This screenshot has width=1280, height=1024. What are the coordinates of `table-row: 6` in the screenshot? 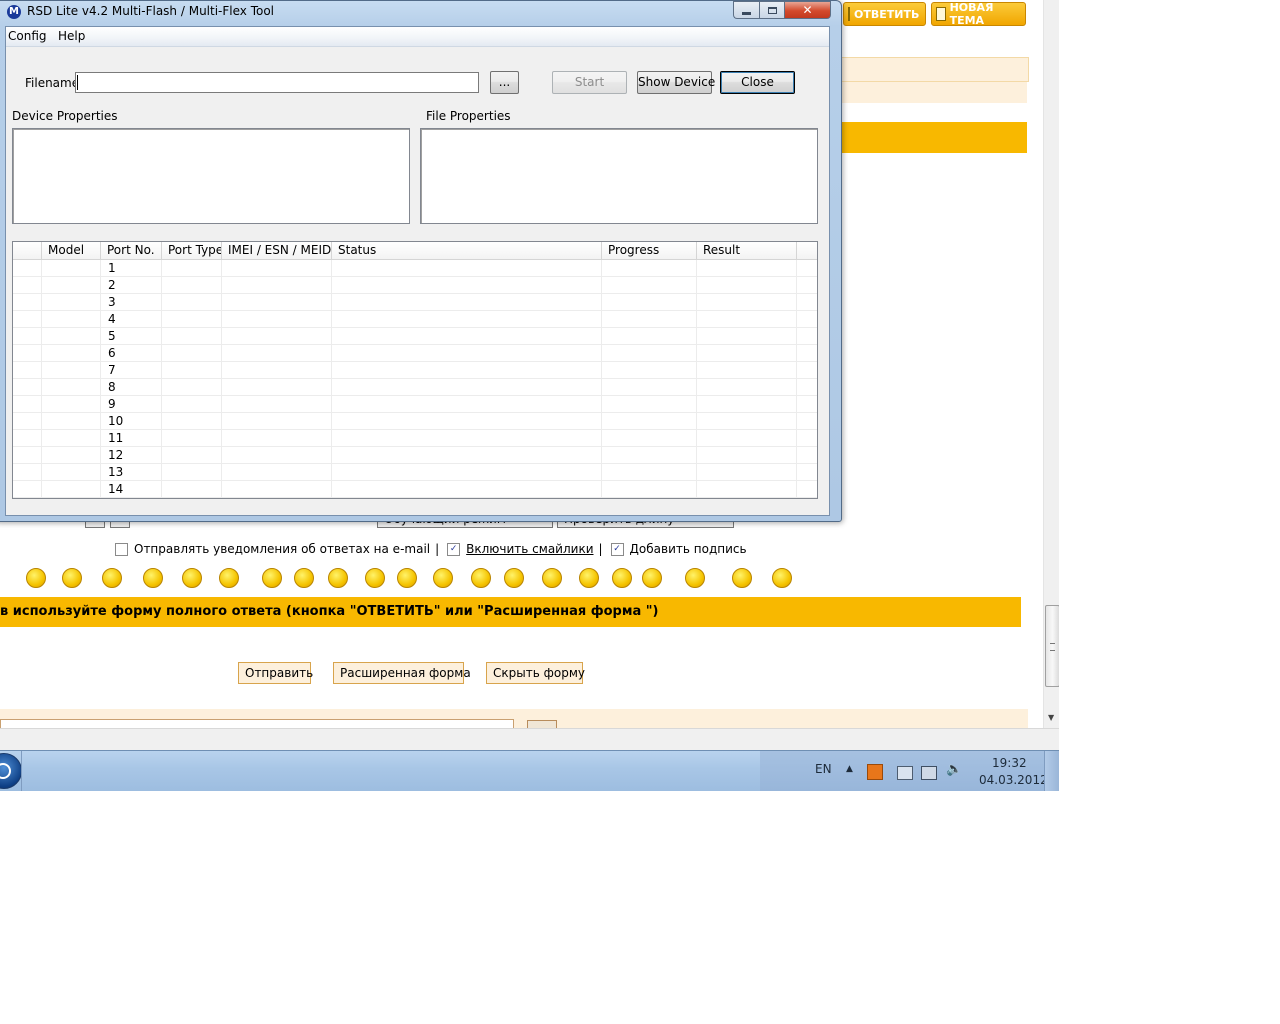 It's located at (415, 353).